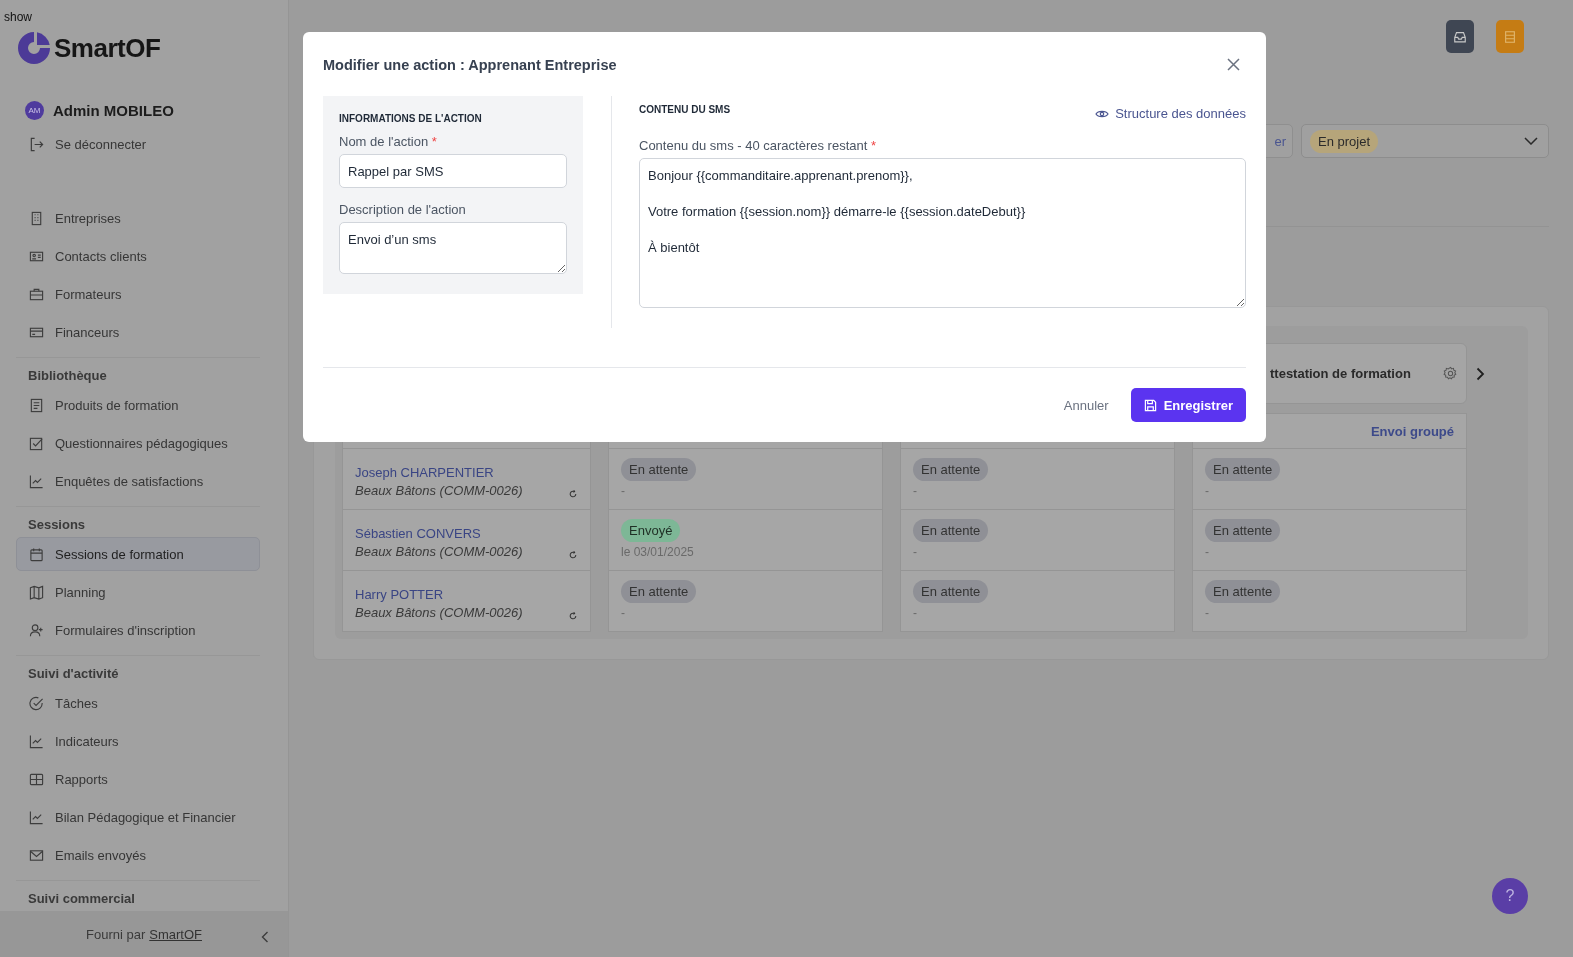 The width and height of the screenshot is (1573, 957). I want to click on section-title: Suivi commercial, so click(81, 899).